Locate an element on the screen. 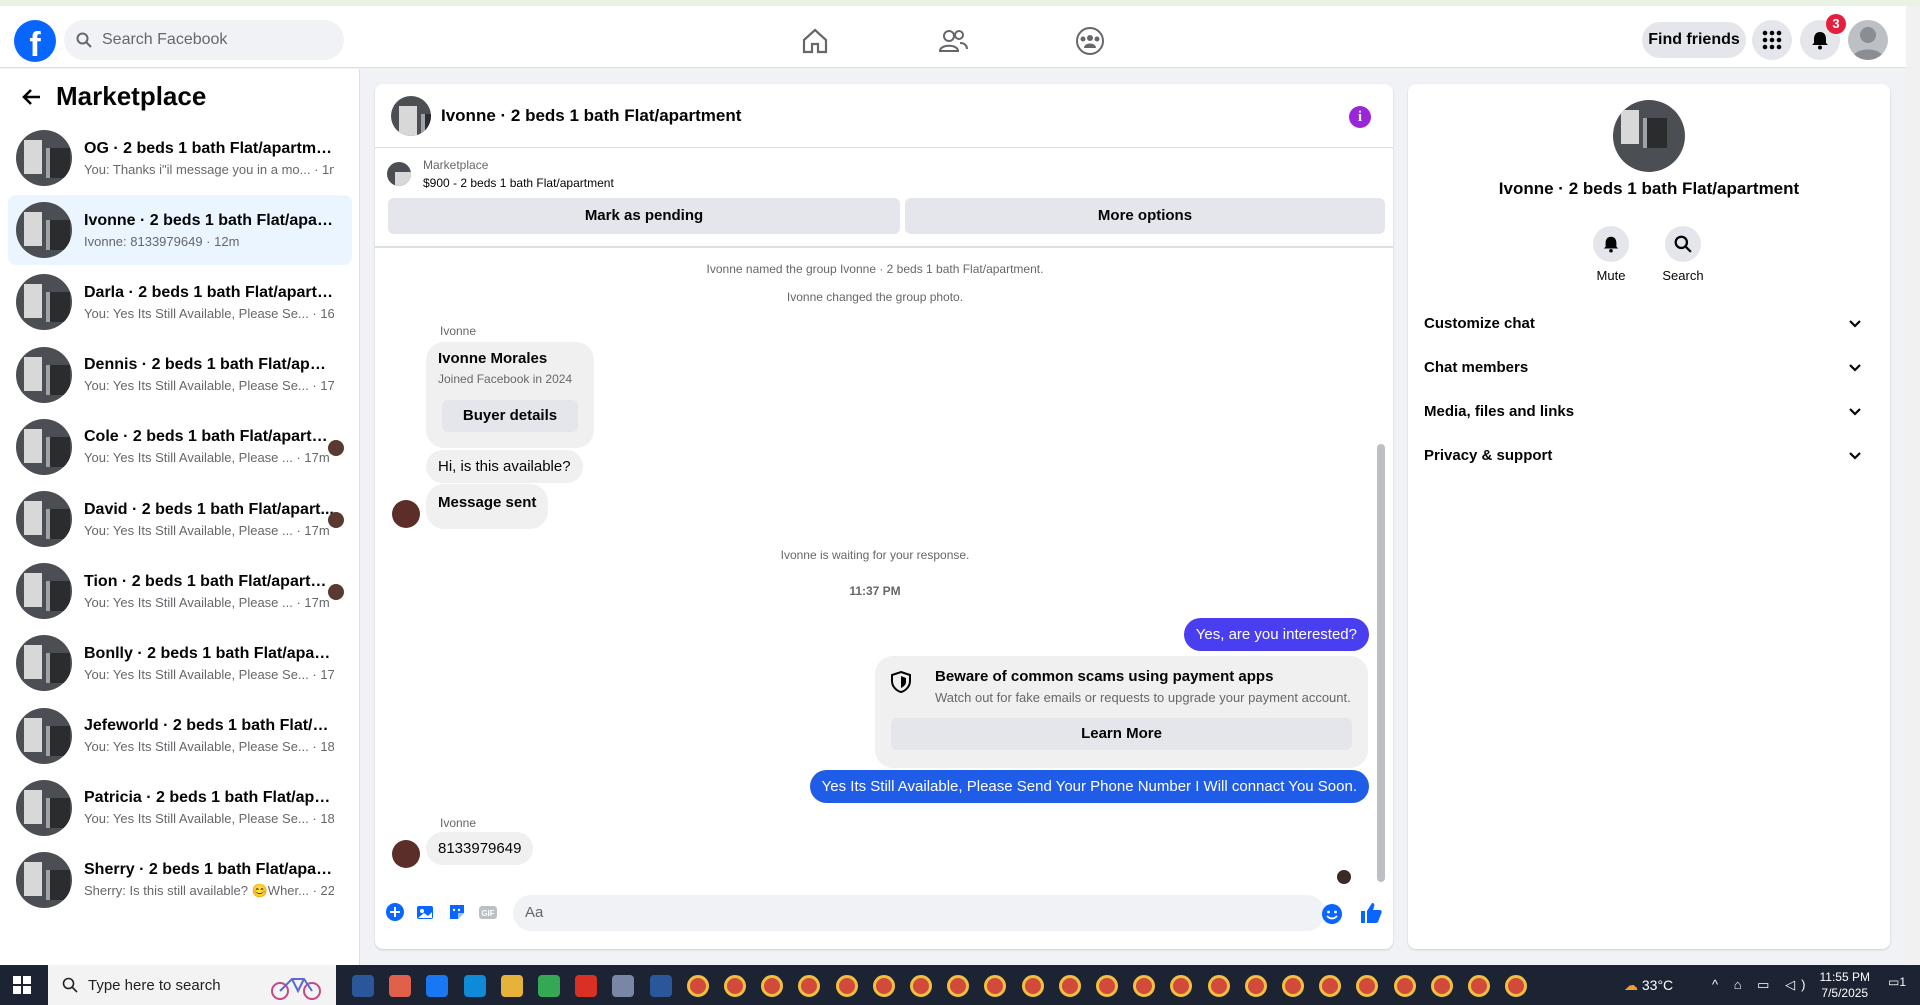 This screenshot has height=1005, width=1920. groups-icon is located at coordinates (1090, 41).